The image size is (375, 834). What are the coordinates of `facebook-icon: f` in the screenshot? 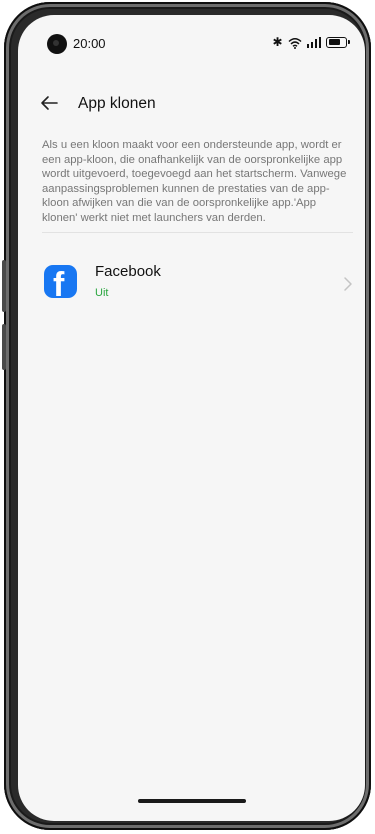 It's located at (60, 281).